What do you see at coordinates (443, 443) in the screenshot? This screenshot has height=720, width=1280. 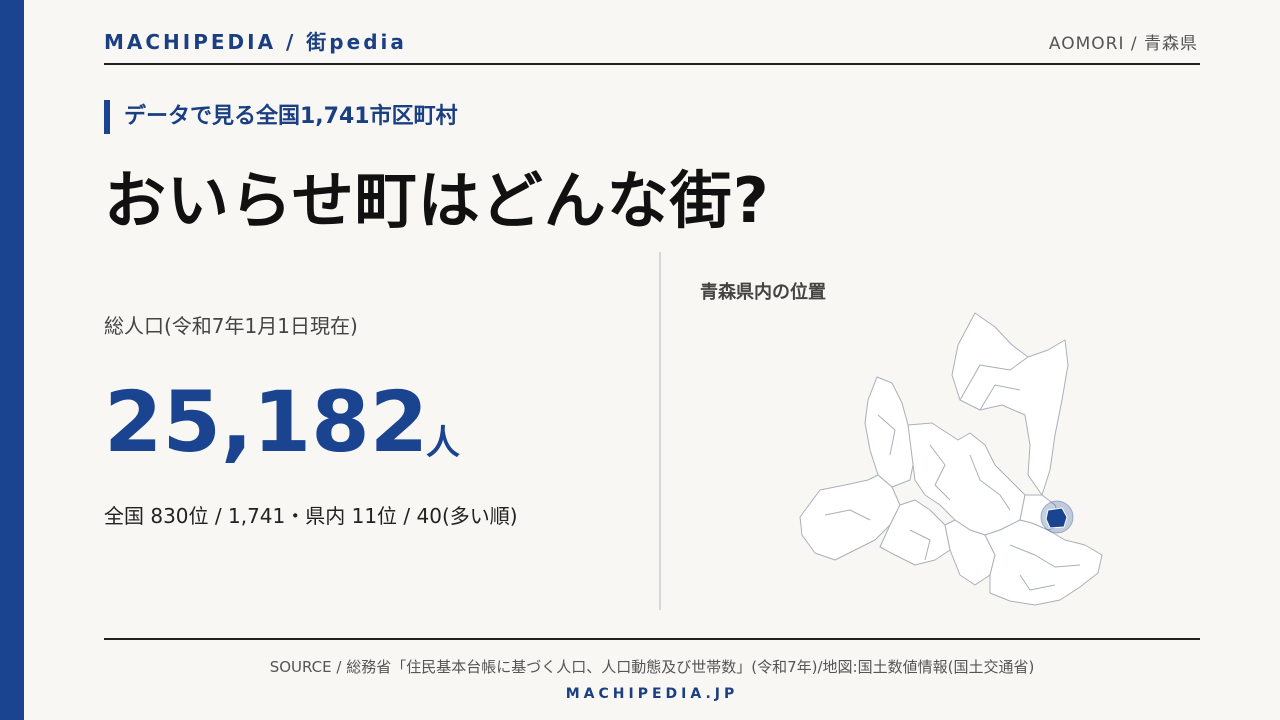 I see `population-unit: 人` at bounding box center [443, 443].